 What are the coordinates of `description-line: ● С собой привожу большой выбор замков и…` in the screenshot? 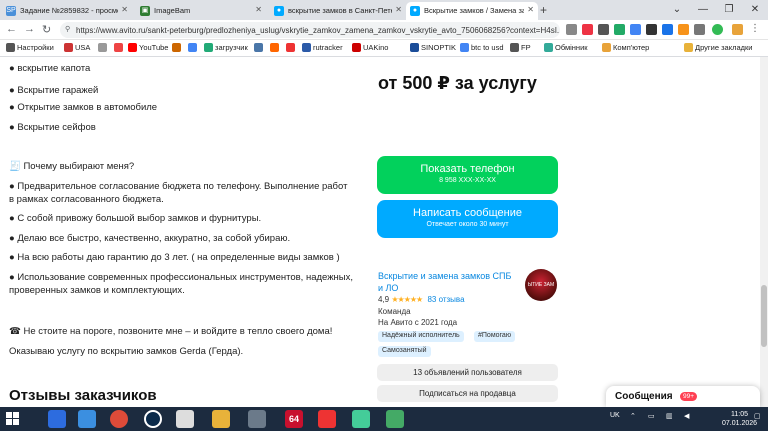 It's located at (135, 218).